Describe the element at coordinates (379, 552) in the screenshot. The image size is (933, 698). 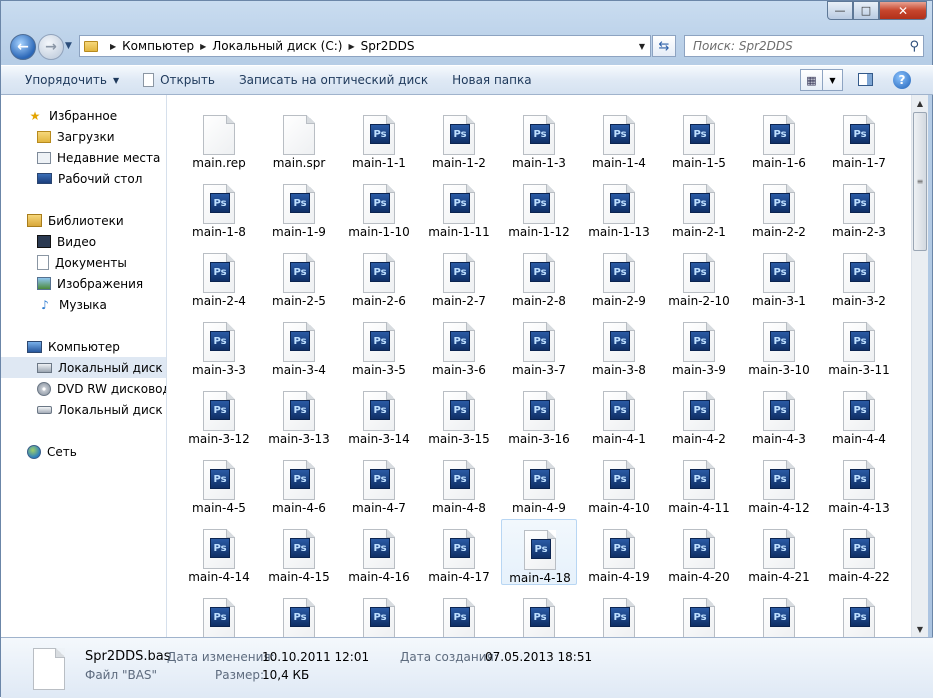
I see `file-item: Ps main-4-16` at that location.